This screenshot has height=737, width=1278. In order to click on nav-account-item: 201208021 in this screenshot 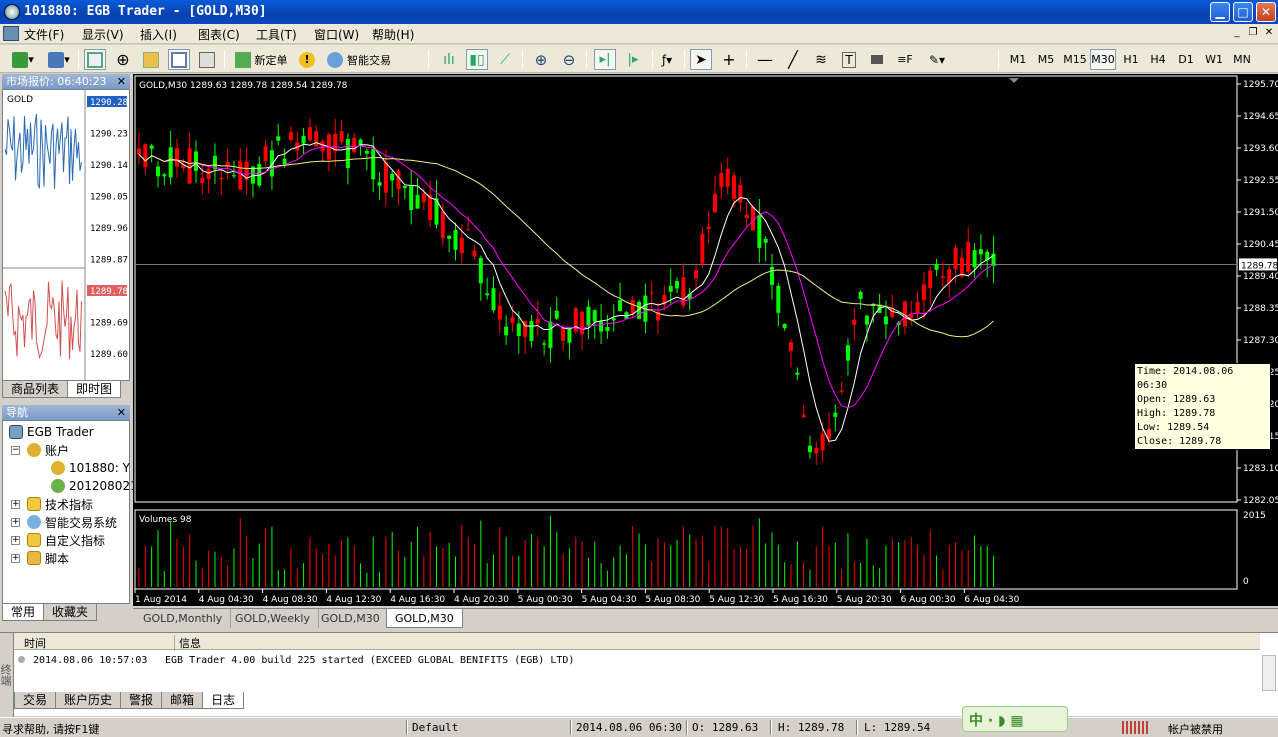, I will do `click(94, 486)`.